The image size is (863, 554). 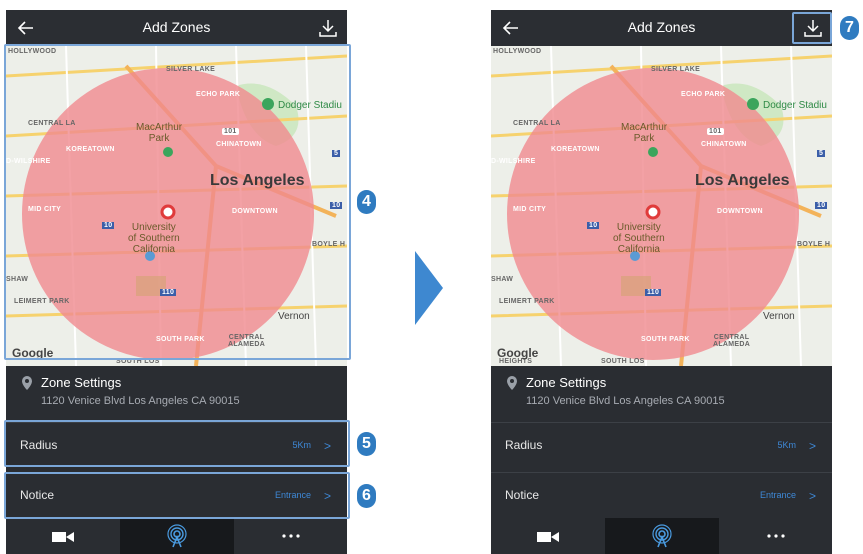 I want to click on map-label-vernon: Vernon, so click(x=779, y=316).